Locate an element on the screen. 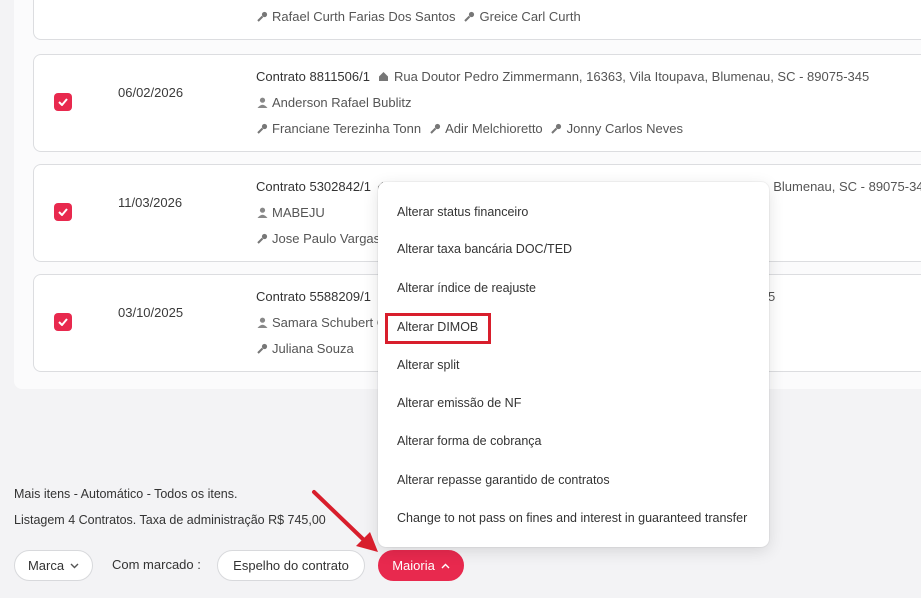 Image resolution: width=921 pixels, height=598 pixels. contract-date: 03/10/2025 is located at coordinates (151, 312).